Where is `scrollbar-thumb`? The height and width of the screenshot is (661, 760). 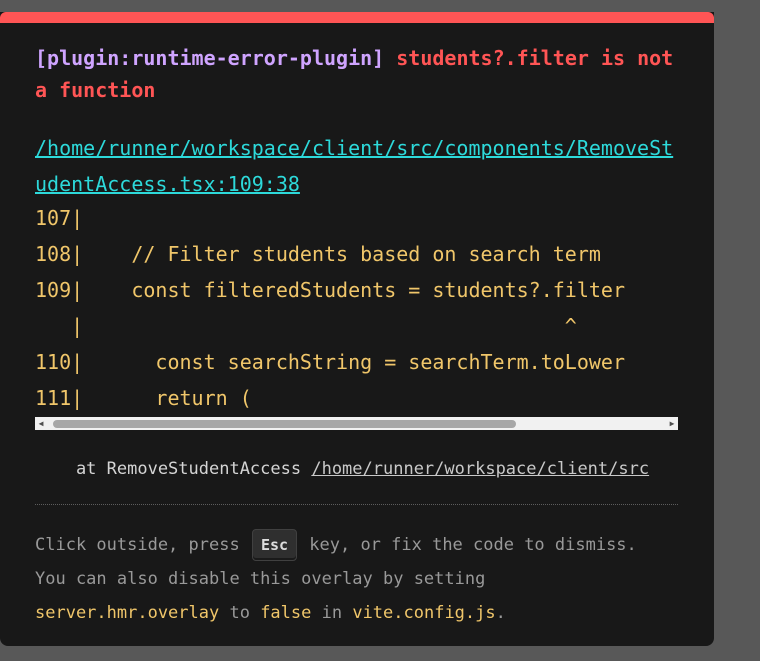 scrollbar-thumb is located at coordinates (284, 424).